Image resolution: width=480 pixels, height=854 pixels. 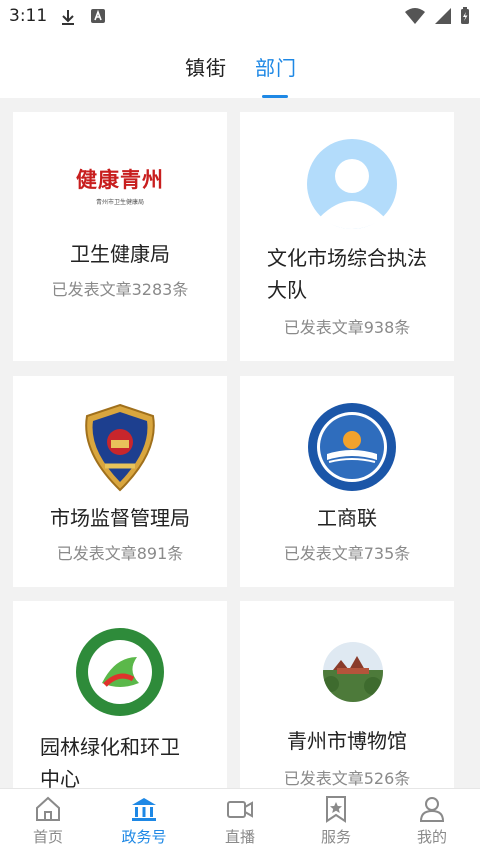 I want to click on landscaping-center-logo, so click(x=120, y=672).